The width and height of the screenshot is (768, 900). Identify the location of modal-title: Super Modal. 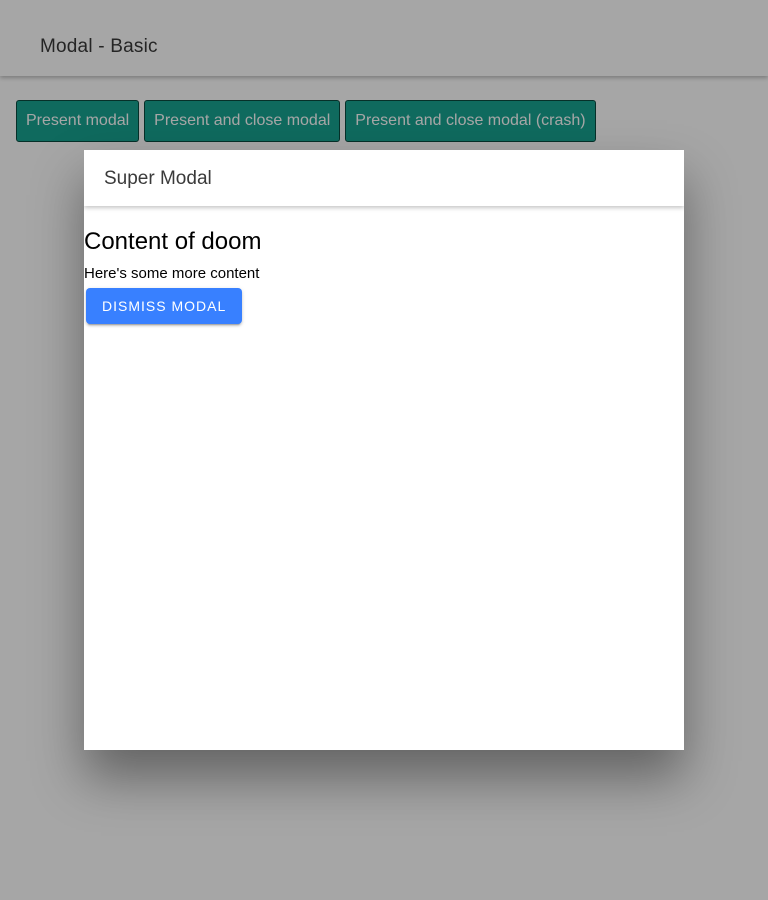
(158, 178).